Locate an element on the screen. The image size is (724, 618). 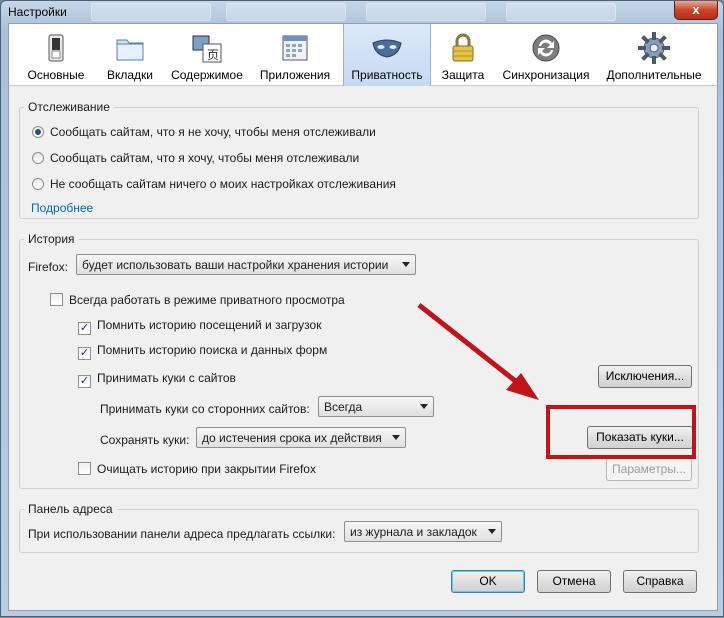
tab-label: Приложения is located at coordinates (295, 75).